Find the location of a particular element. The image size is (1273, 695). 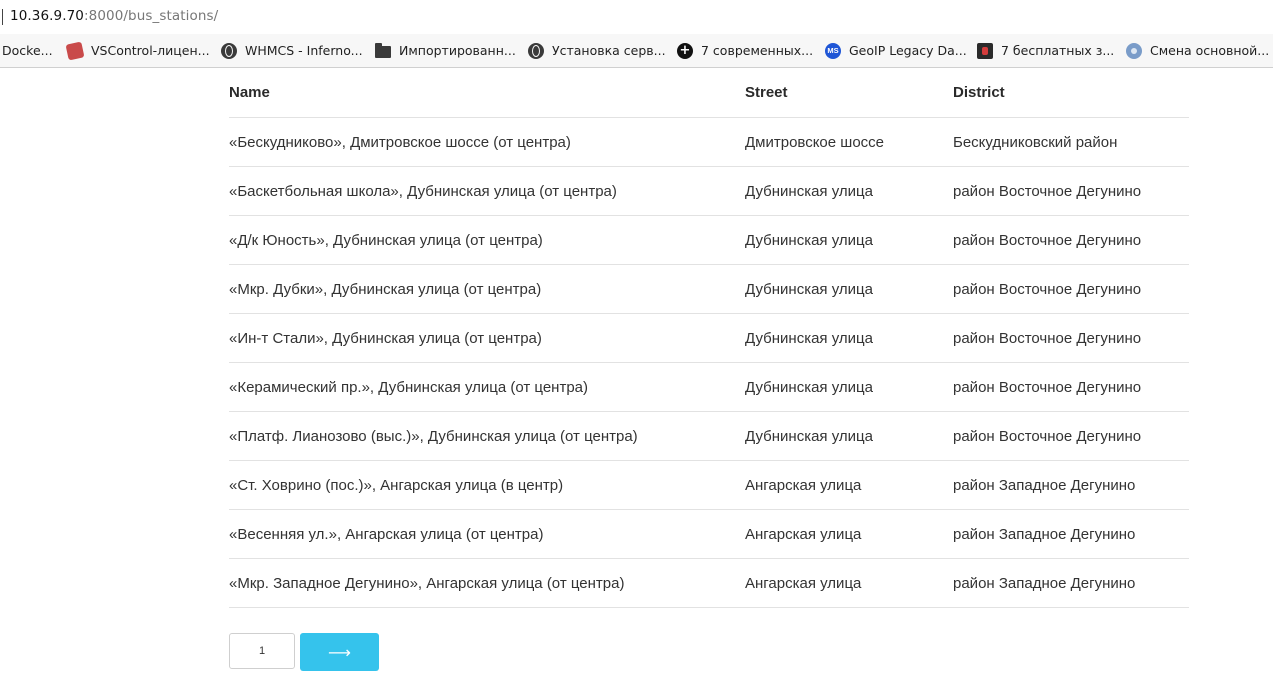

next-page-button: ⟶ is located at coordinates (339, 652).